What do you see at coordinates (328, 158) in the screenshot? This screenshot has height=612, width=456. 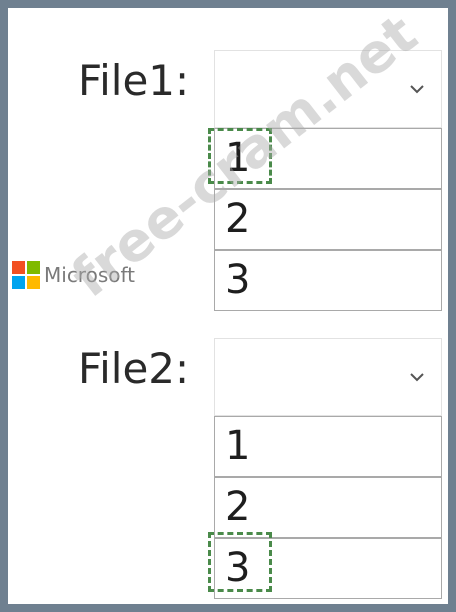 I see `file1-option-1: 1` at bounding box center [328, 158].